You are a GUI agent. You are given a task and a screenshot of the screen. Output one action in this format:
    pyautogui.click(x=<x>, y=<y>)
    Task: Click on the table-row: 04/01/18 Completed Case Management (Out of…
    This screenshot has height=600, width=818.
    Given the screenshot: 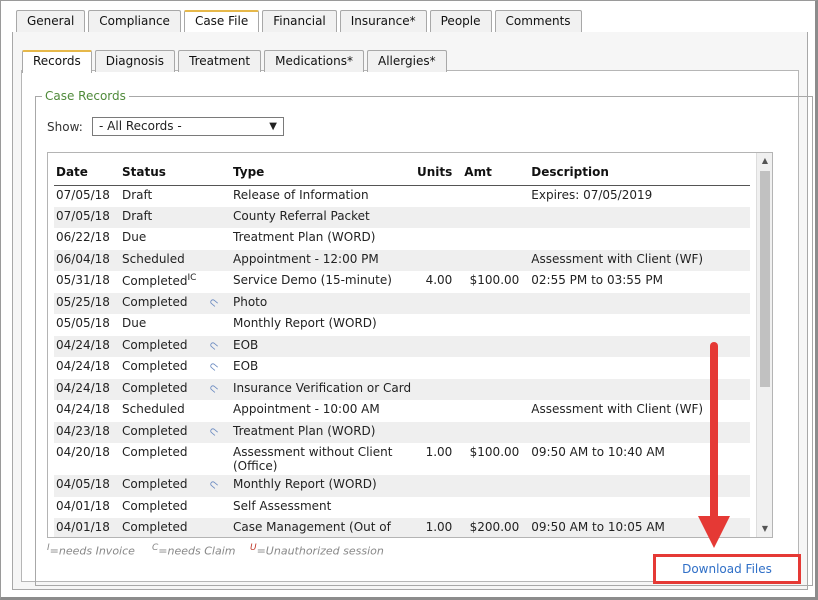 What is the action you would take?
    pyautogui.click(x=402, y=527)
    